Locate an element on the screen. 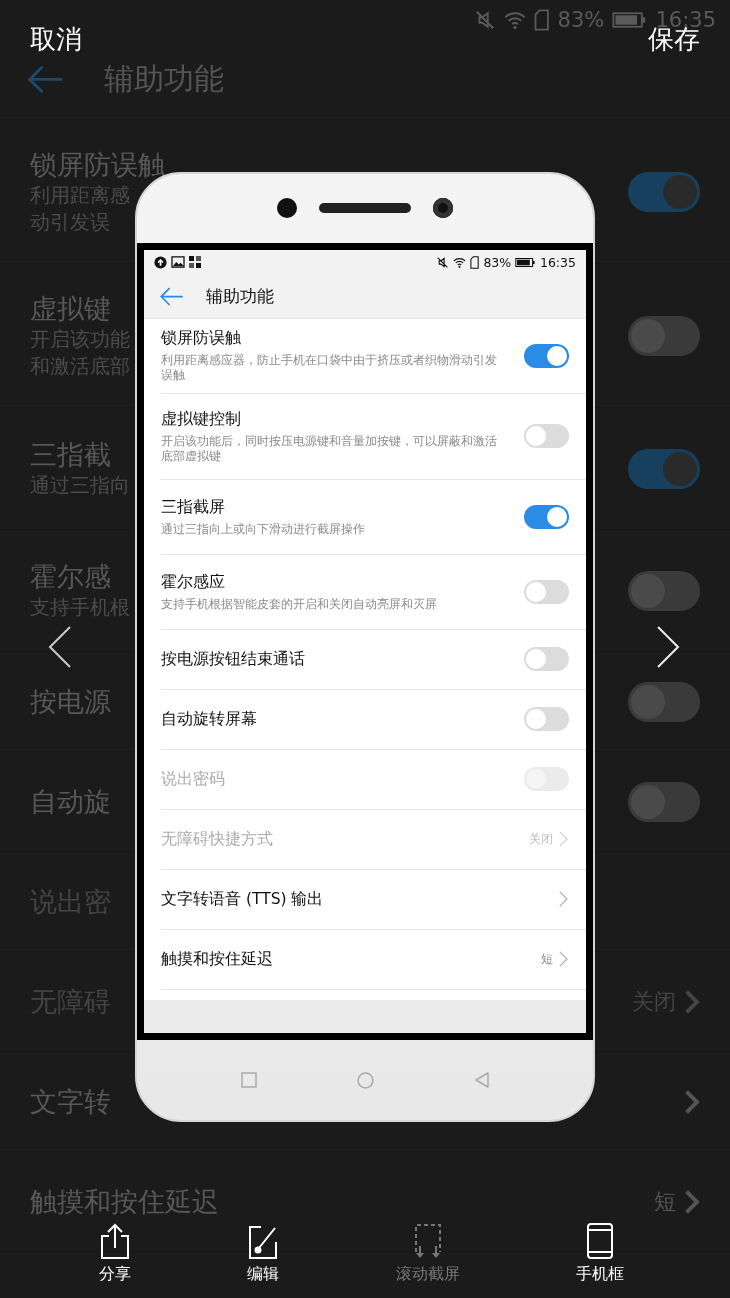 The image size is (730, 1298). setting-description: 利用距离感应器，防止手机在口袋中由于挤压或者织物滑动引发误触 is located at coordinates (329, 368).